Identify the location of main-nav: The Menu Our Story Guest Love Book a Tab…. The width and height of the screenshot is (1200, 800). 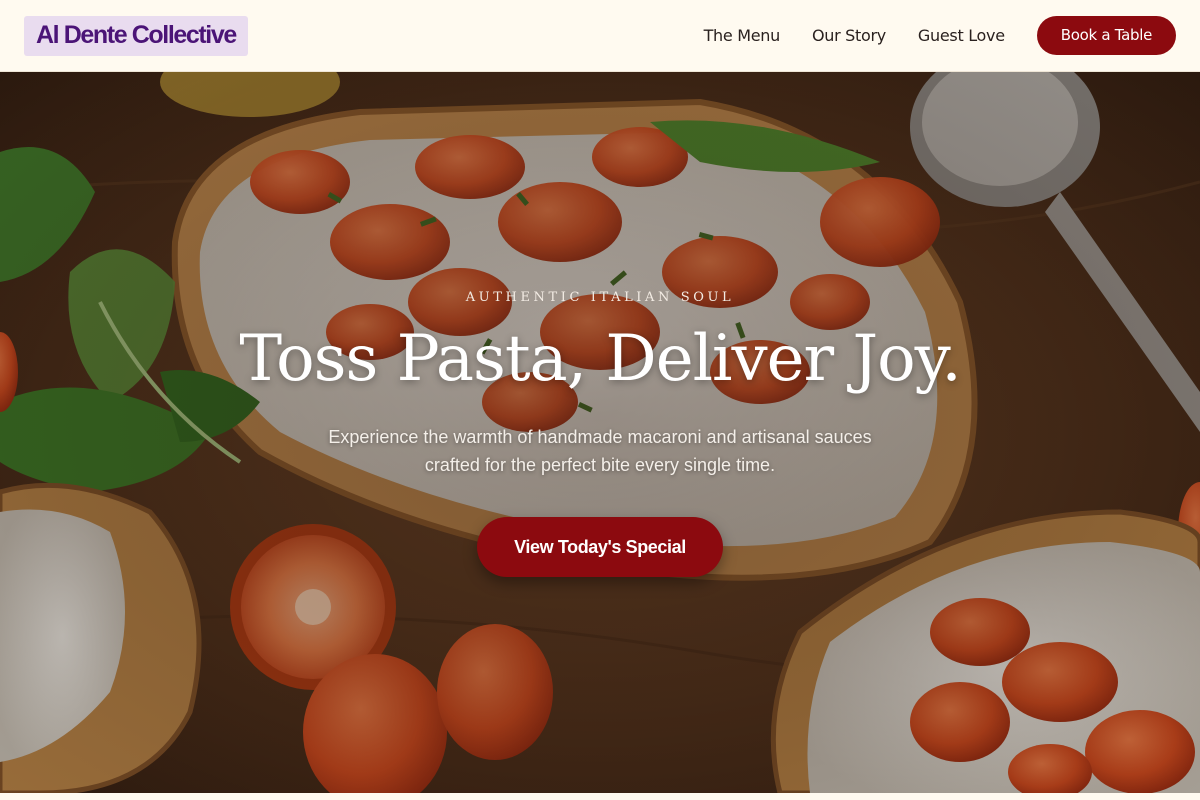
(940, 35).